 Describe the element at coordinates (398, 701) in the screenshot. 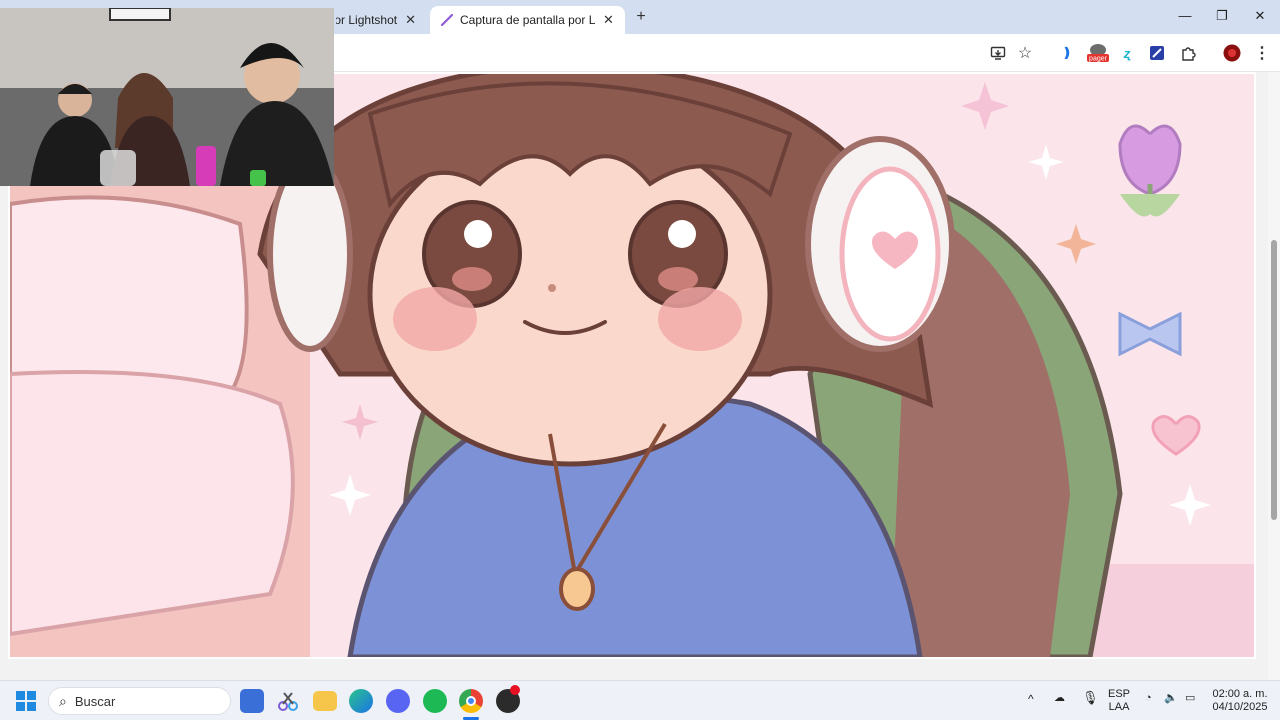

I see `discord-icon` at that location.